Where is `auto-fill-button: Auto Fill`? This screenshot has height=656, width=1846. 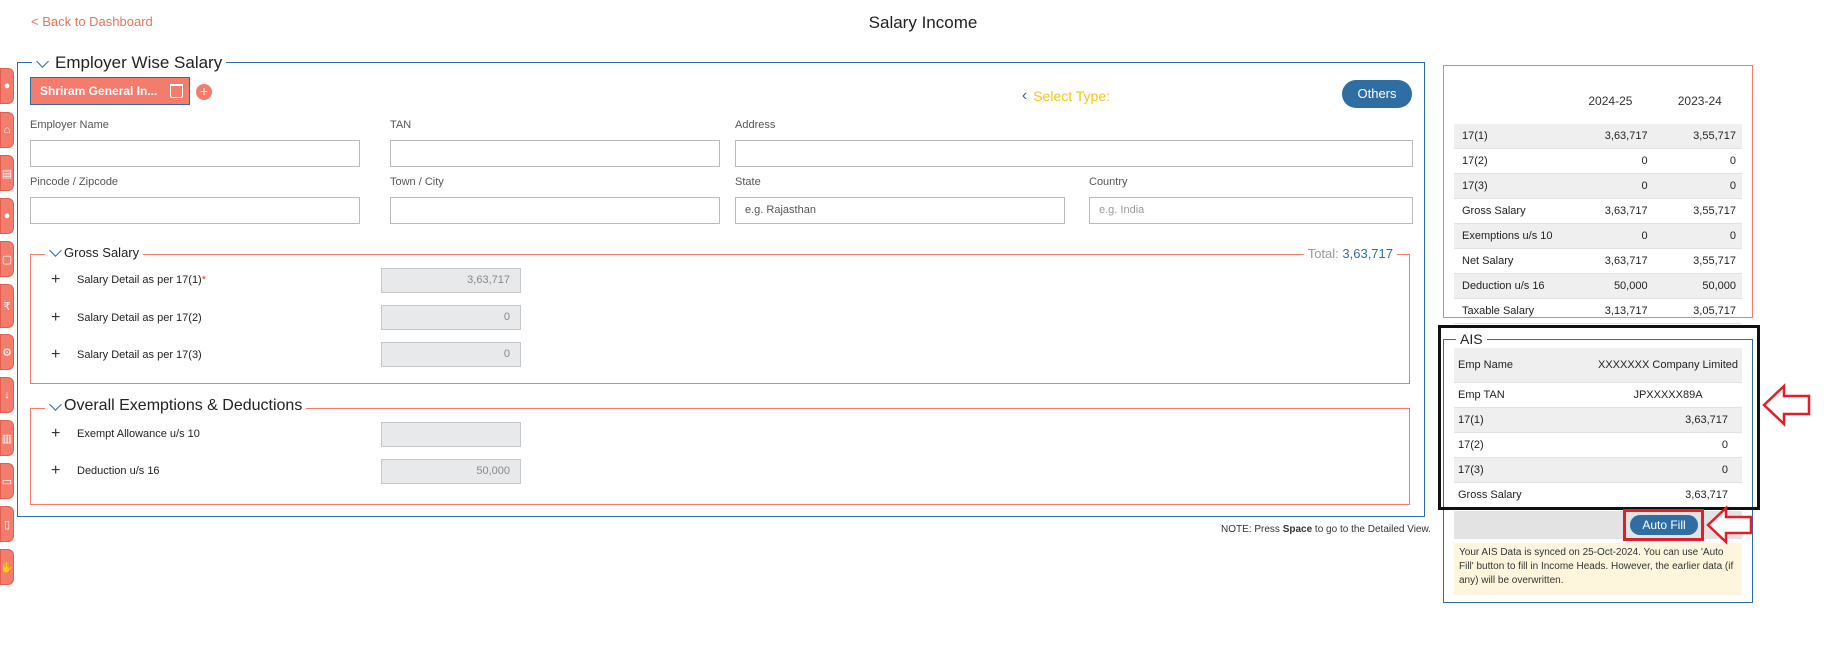
auto-fill-button: Auto Fill is located at coordinates (1664, 525).